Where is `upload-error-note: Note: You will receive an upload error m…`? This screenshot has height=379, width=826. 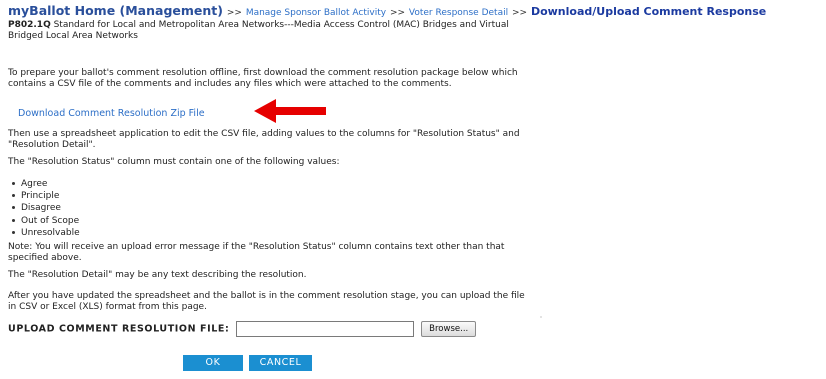 upload-error-note: Note: You will receive an upload error m… is located at coordinates (256, 252).